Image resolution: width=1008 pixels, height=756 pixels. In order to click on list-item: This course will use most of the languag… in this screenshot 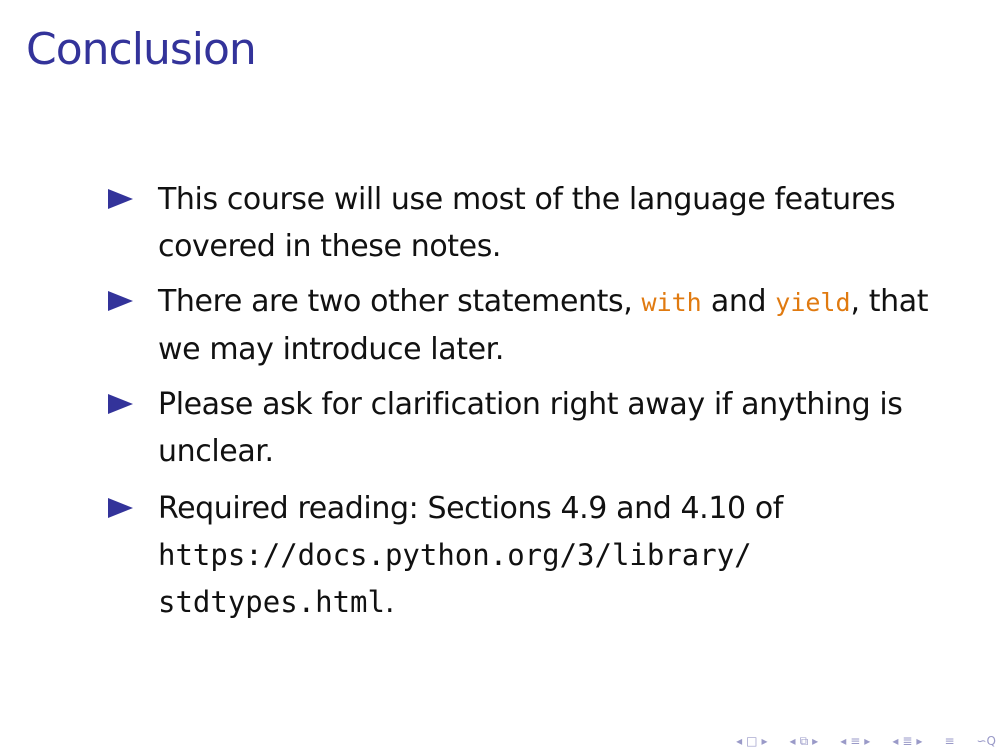, I will do `click(528, 223)`.